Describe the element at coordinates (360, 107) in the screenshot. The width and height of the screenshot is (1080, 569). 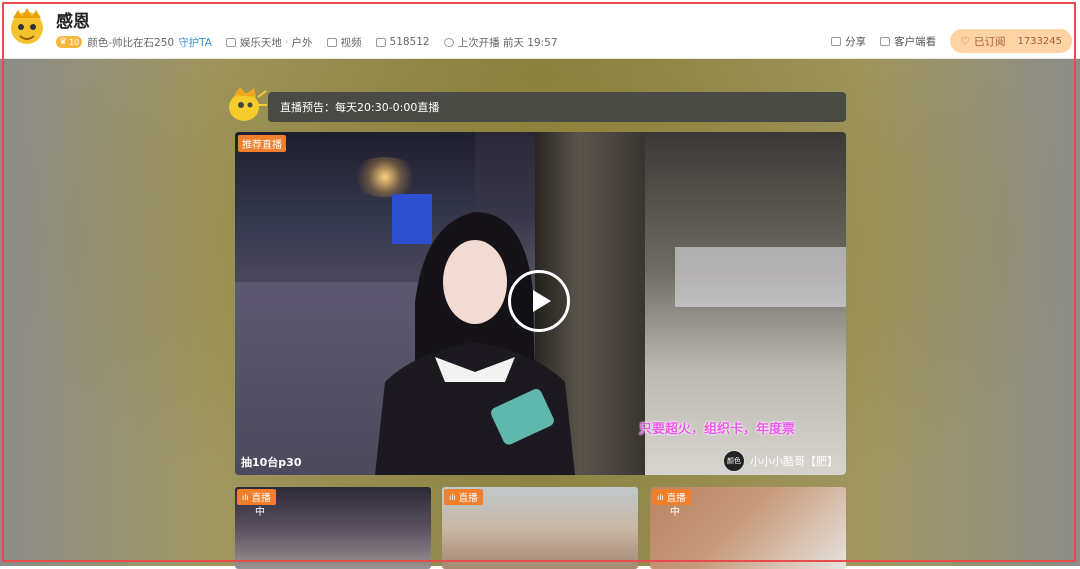
I see `notice-text: 直播预告：每天20:30-0:00直播` at that location.